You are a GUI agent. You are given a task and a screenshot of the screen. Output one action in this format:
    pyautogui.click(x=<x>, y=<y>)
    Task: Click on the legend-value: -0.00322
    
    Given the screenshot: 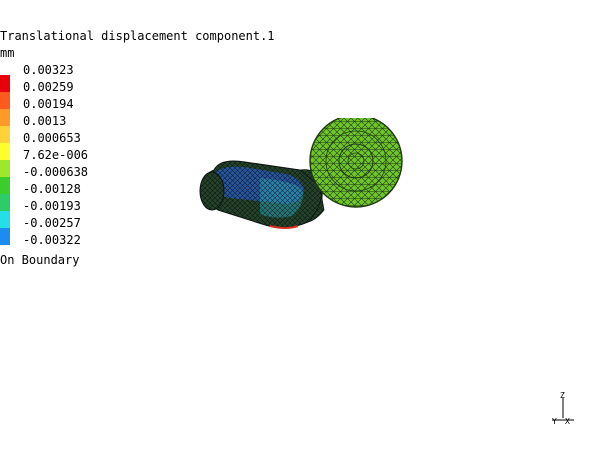 What is the action you would take?
    pyautogui.click(x=52, y=240)
    